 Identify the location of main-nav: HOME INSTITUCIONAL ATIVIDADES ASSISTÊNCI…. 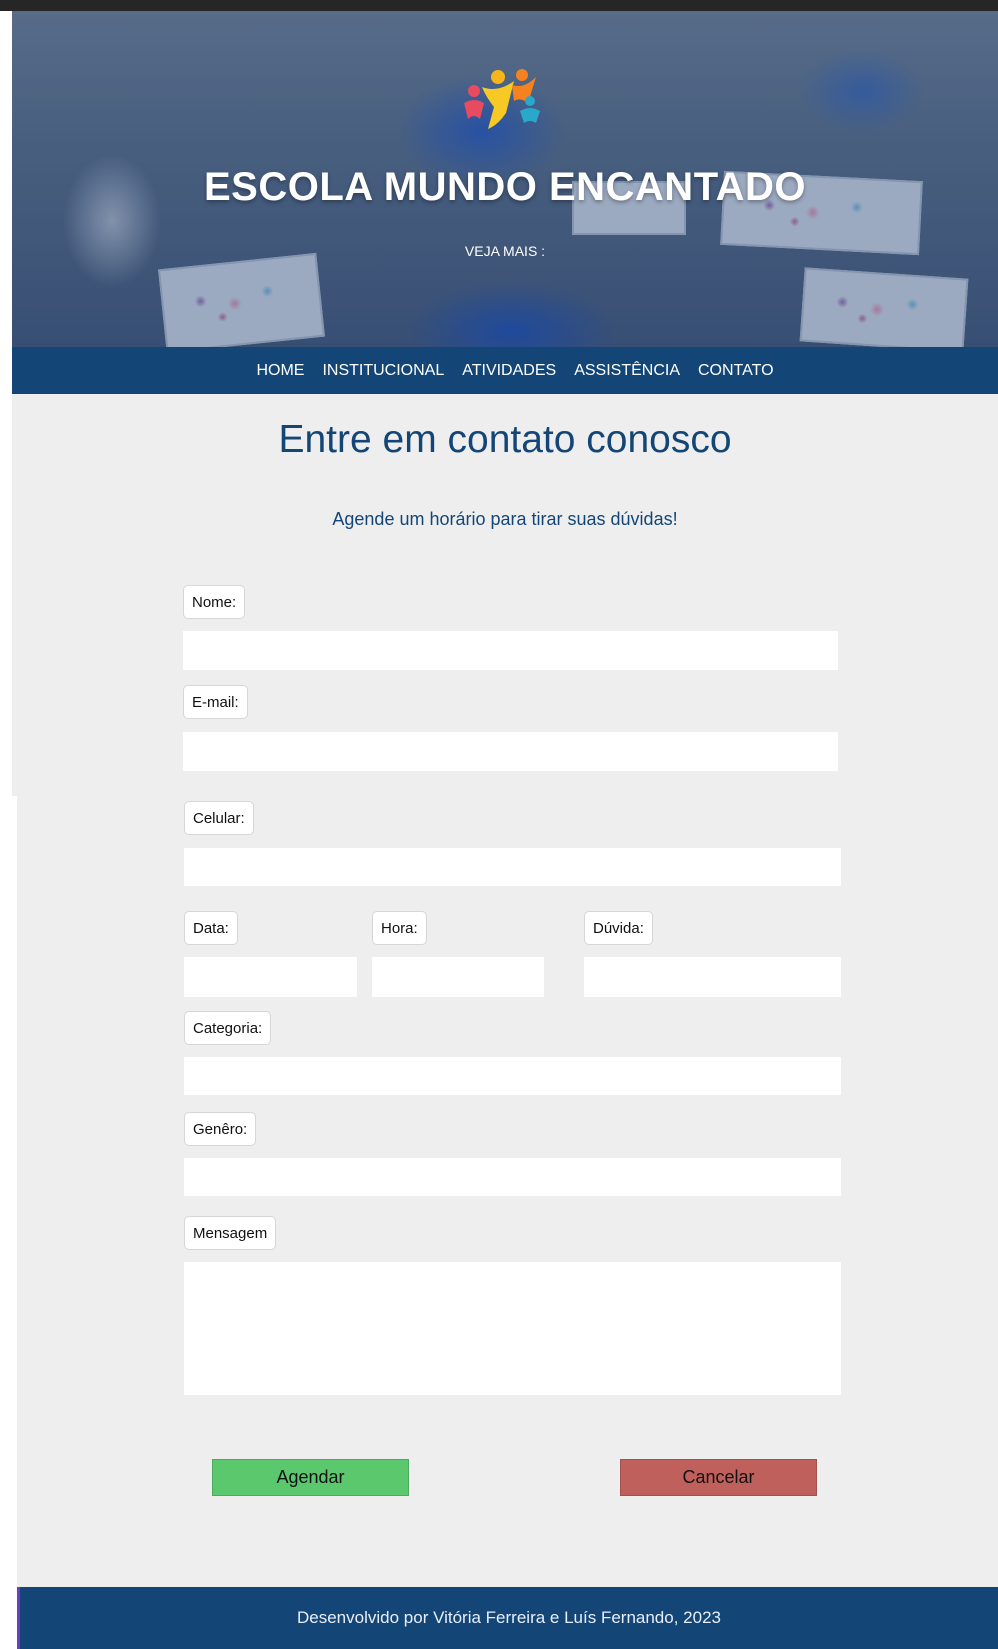
(505, 370).